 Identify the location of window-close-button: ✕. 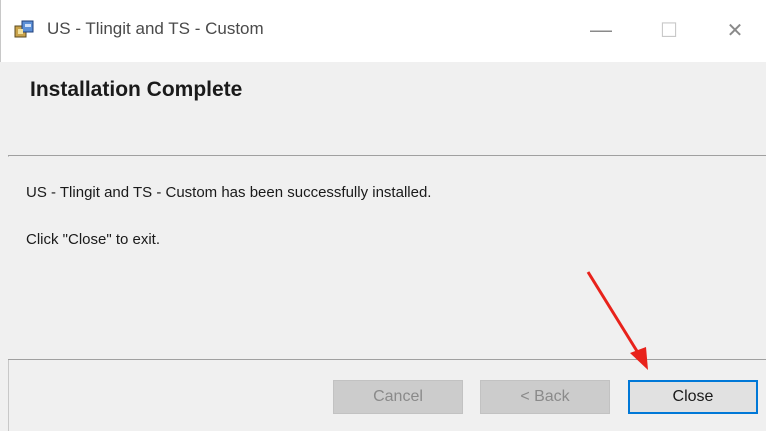
(735, 30).